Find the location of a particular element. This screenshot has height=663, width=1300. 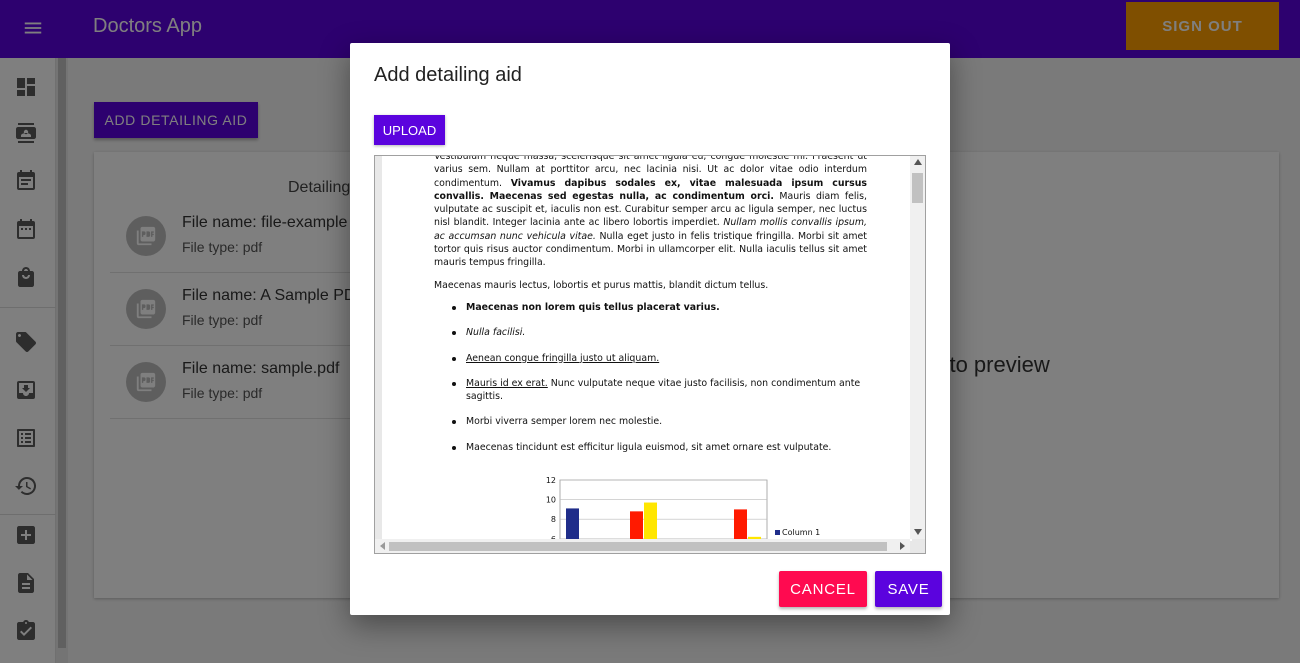

doc-link: Mauris id ex erat. is located at coordinates (507, 383).